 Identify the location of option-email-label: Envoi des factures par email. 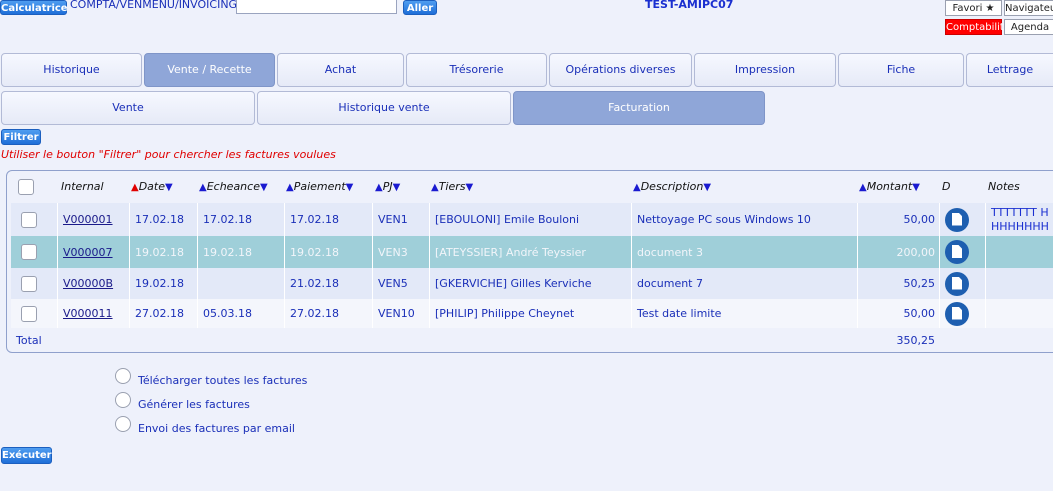
(216, 428).